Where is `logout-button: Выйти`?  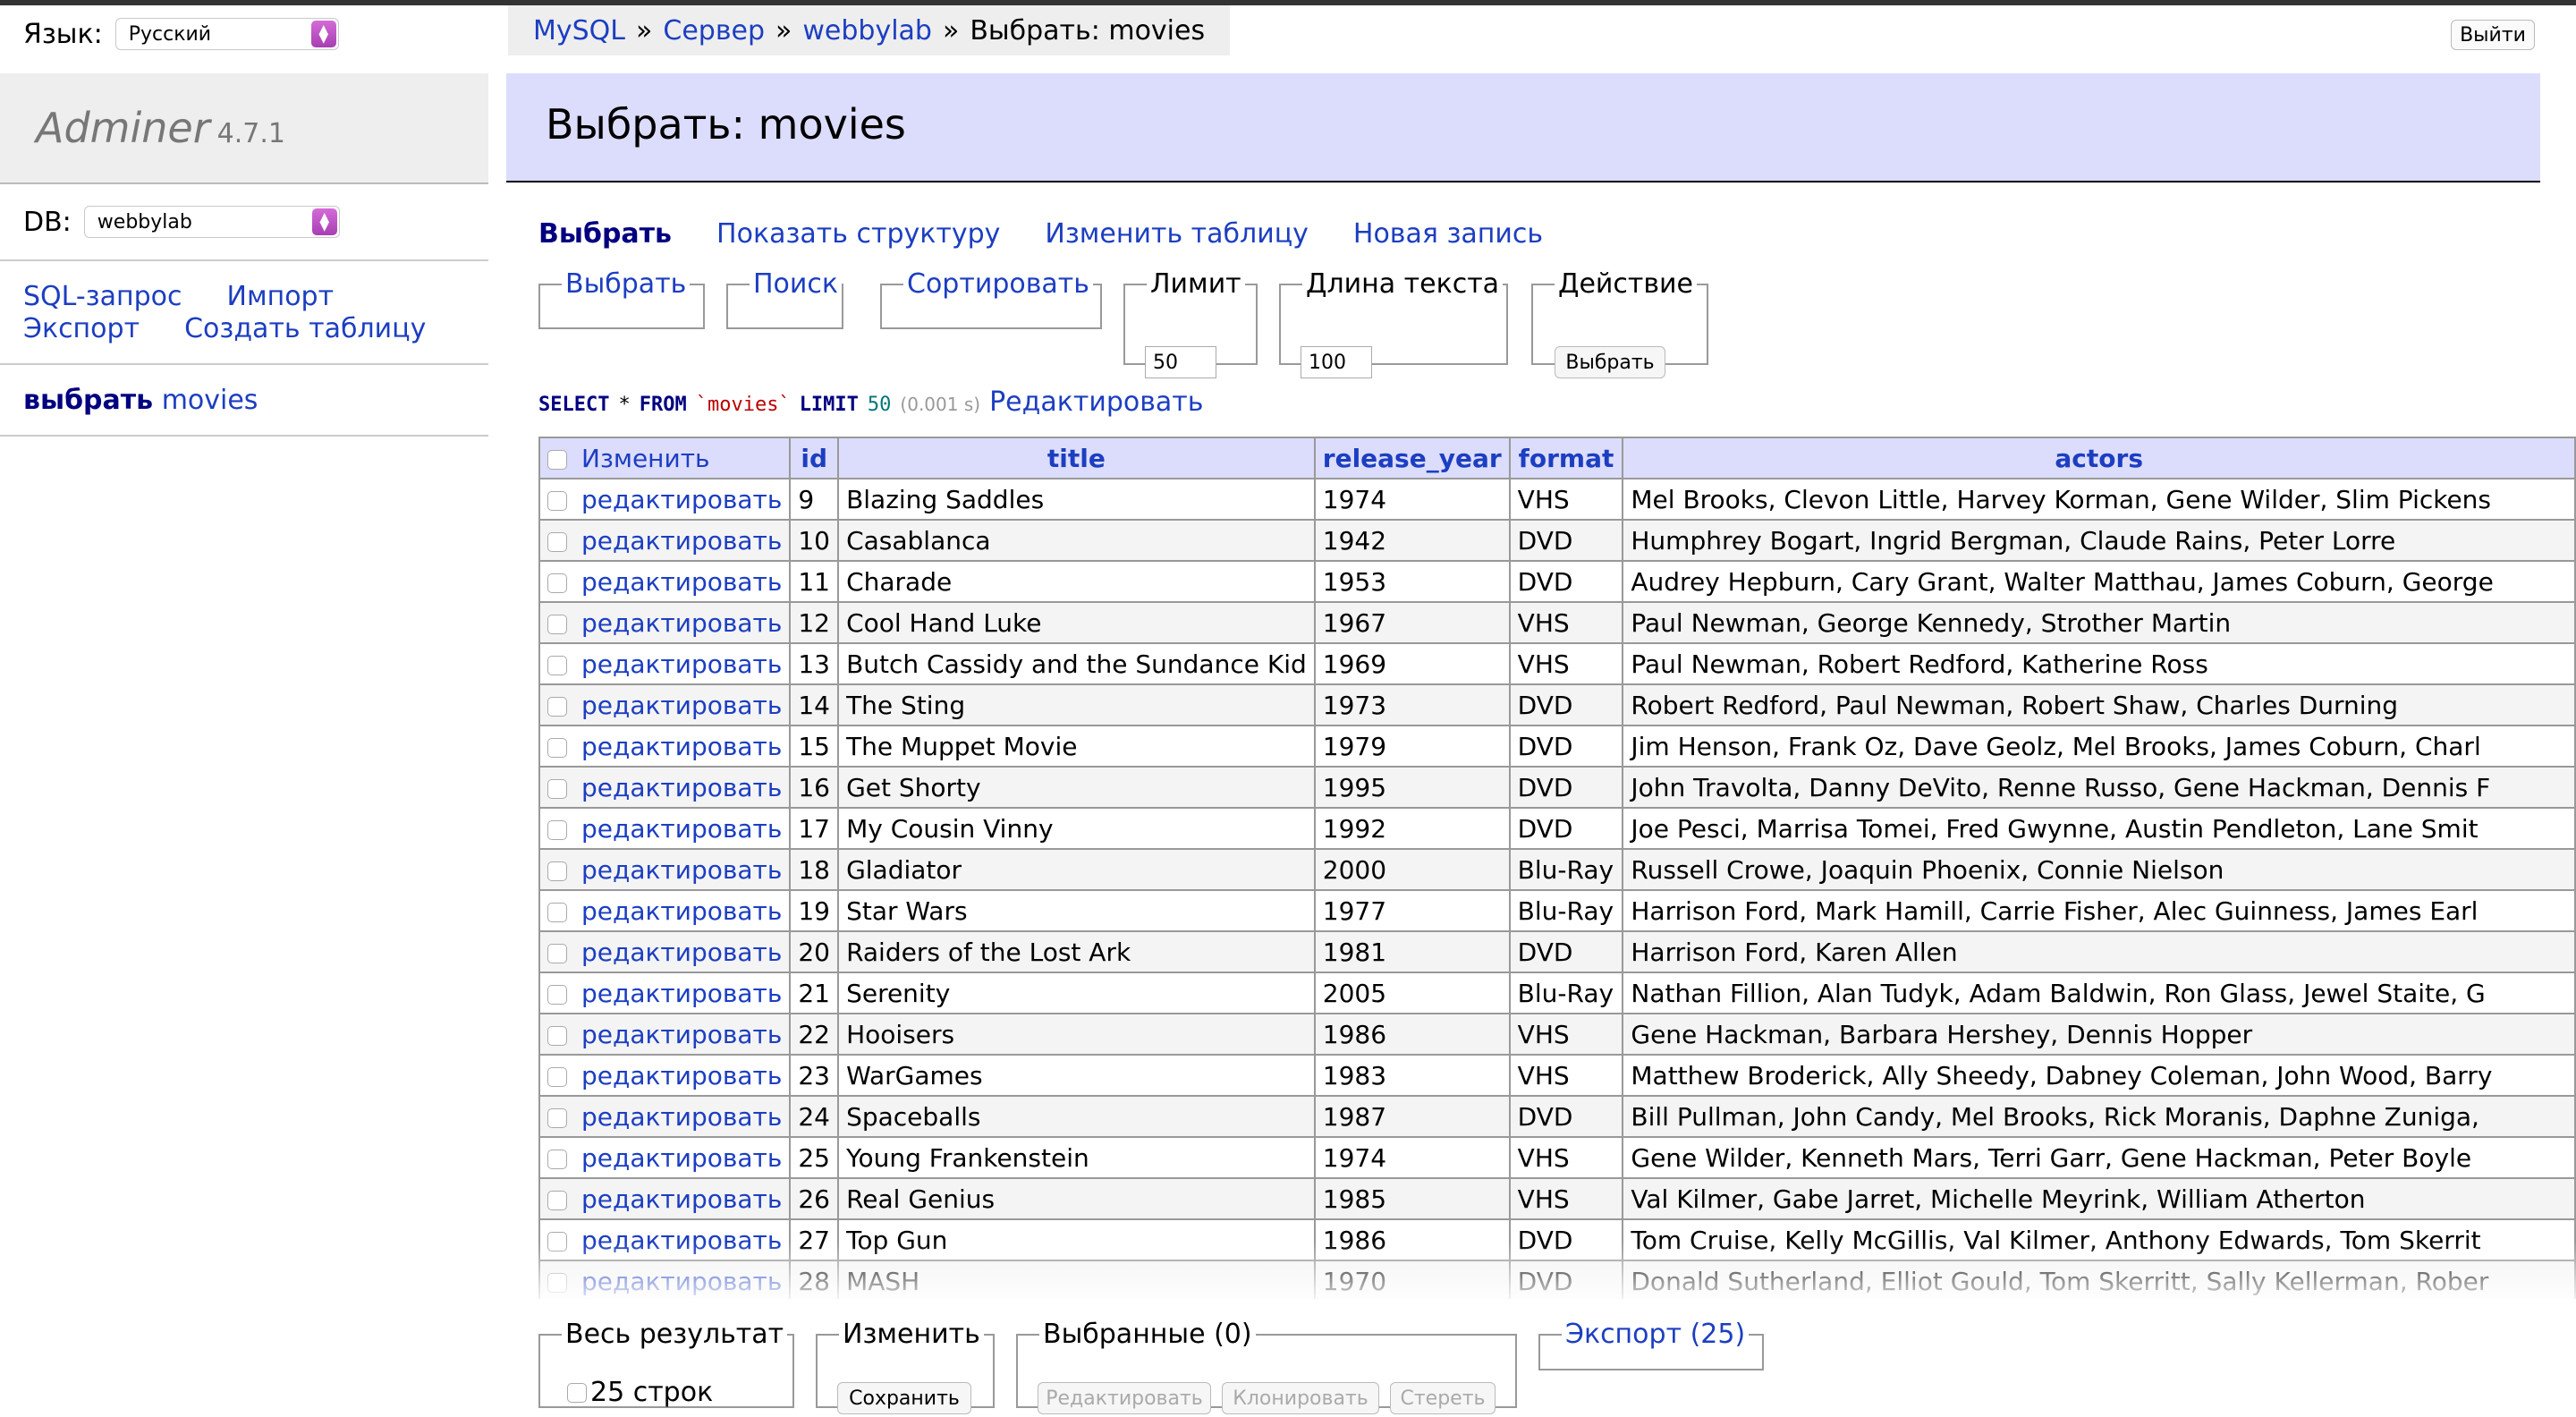 logout-button: Выйти is located at coordinates (2493, 35).